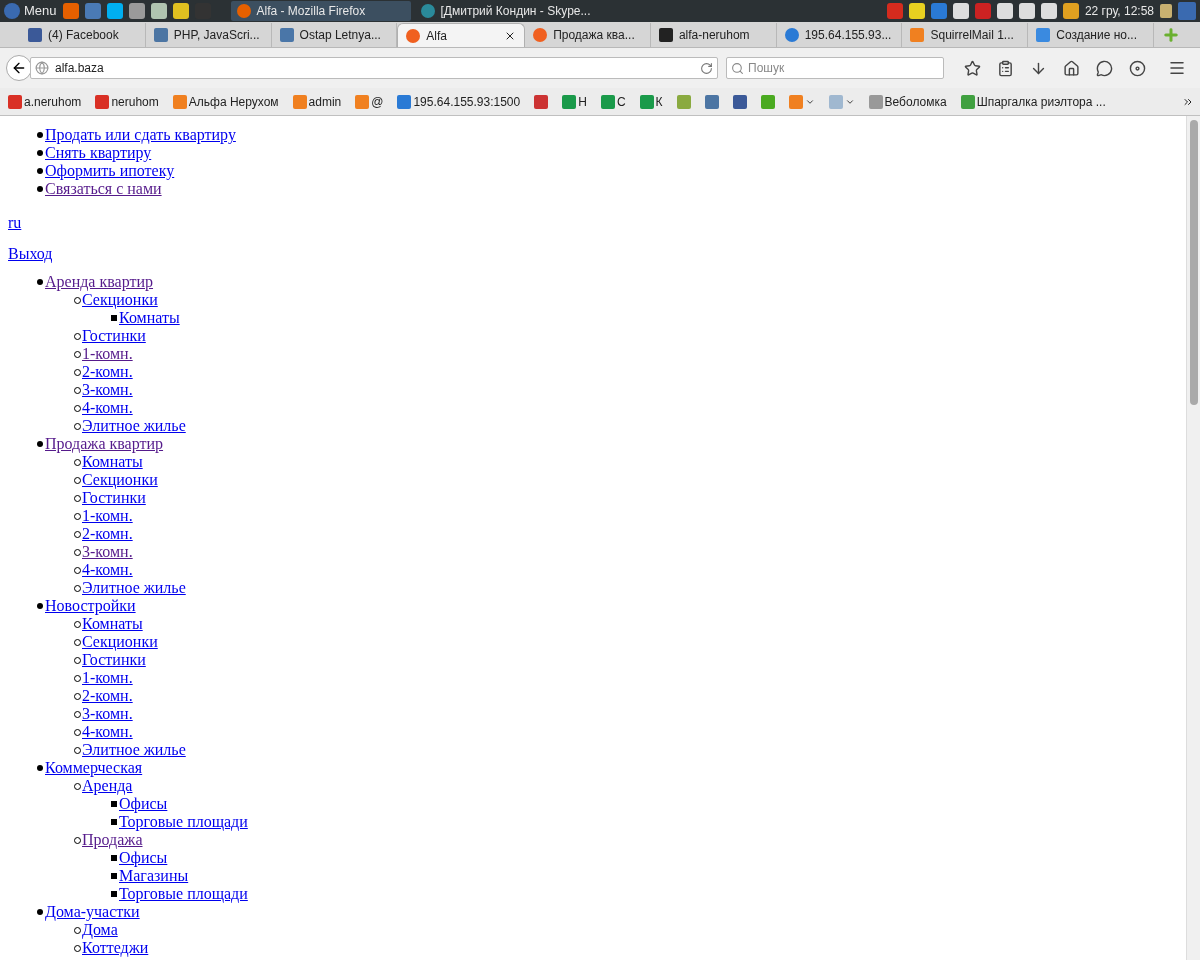 The width and height of the screenshot is (1200, 960). I want to click on bookmark-star-icon, so click(972, 68).